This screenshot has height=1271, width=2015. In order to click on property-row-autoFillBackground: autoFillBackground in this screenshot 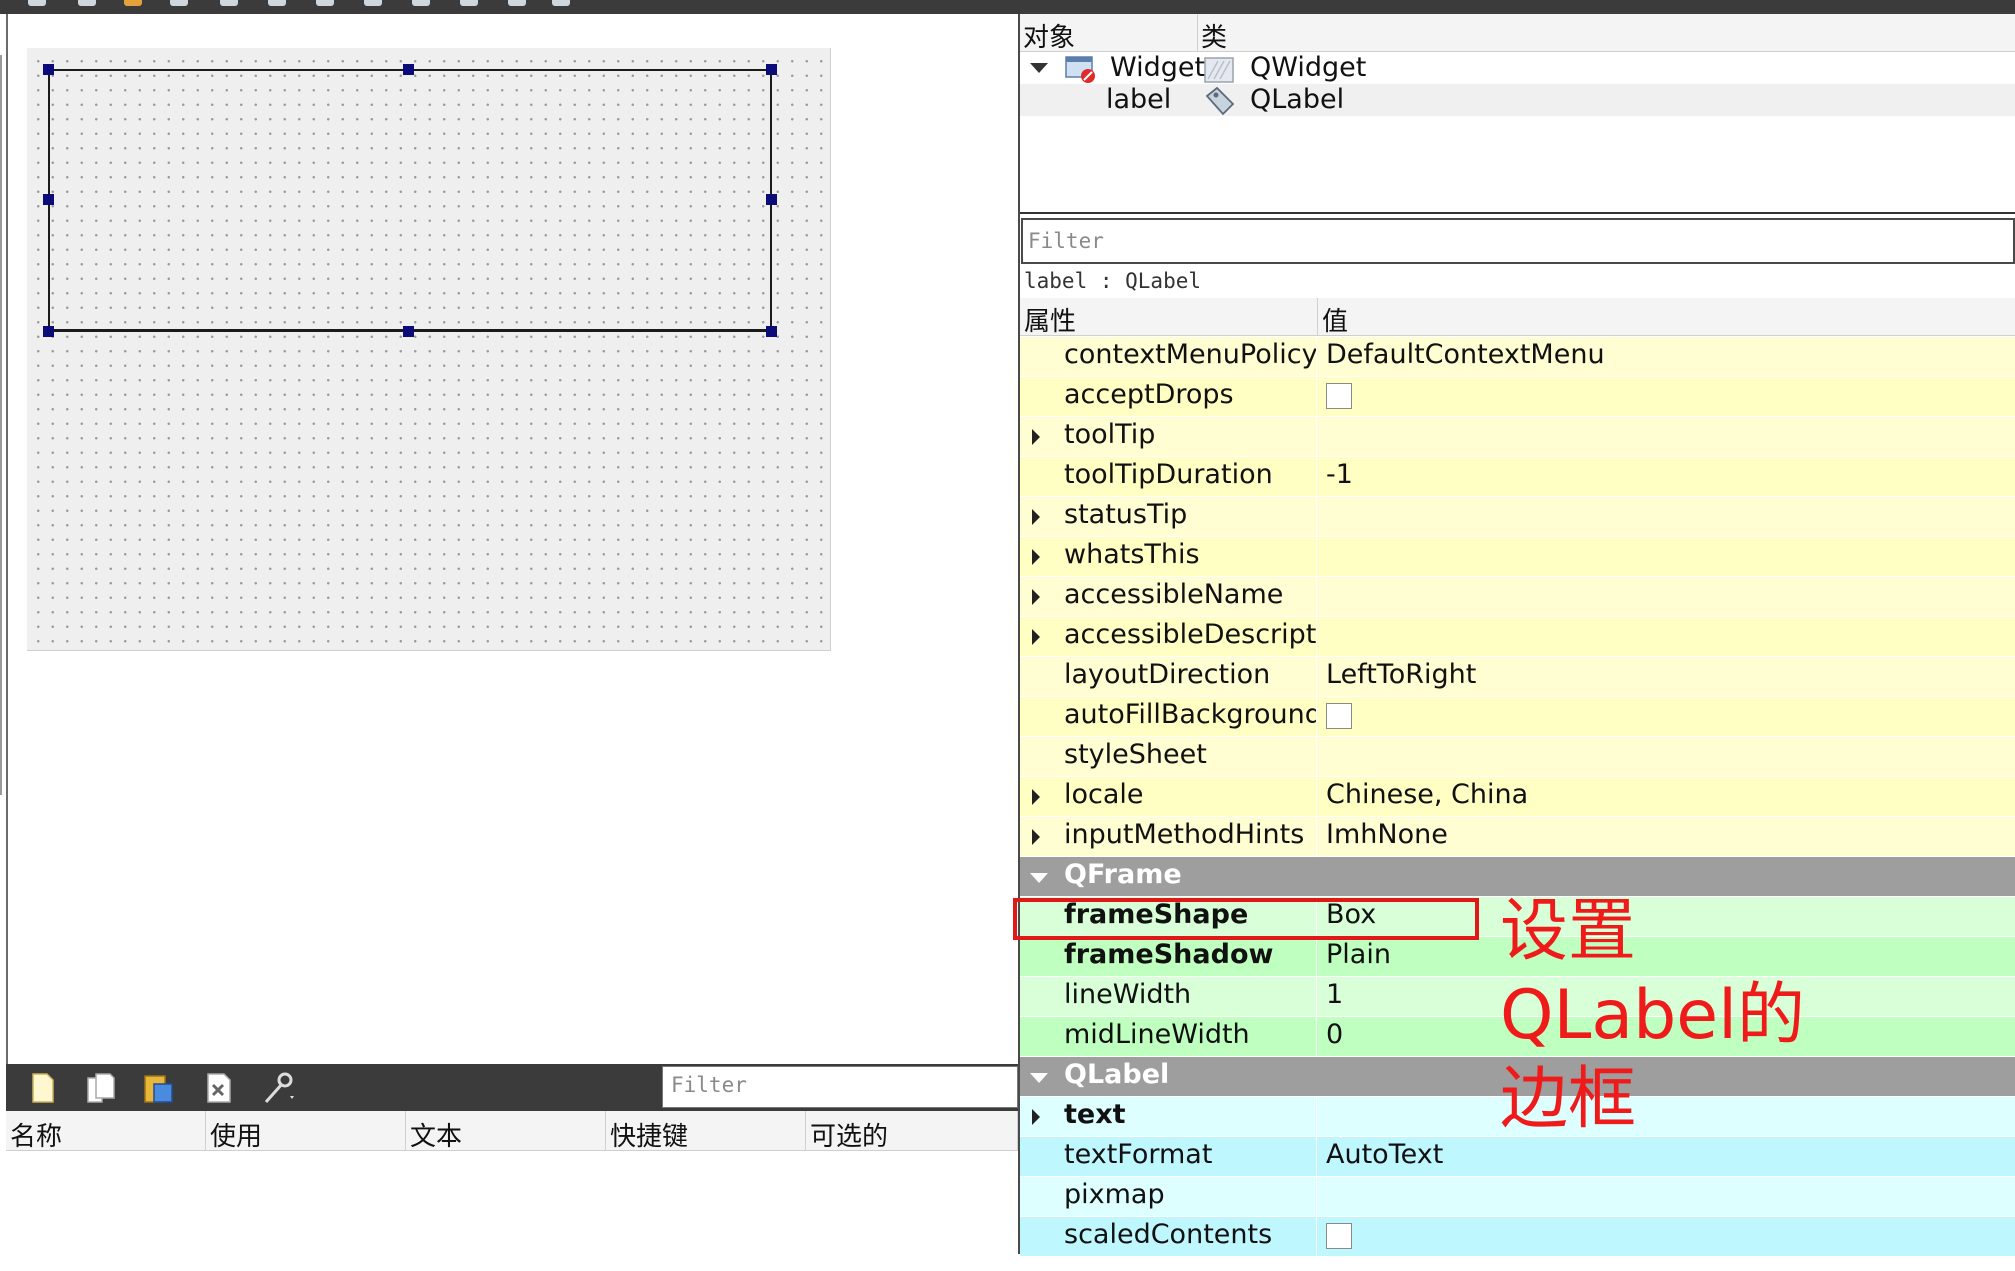, I will do `click(1517, 717)`.